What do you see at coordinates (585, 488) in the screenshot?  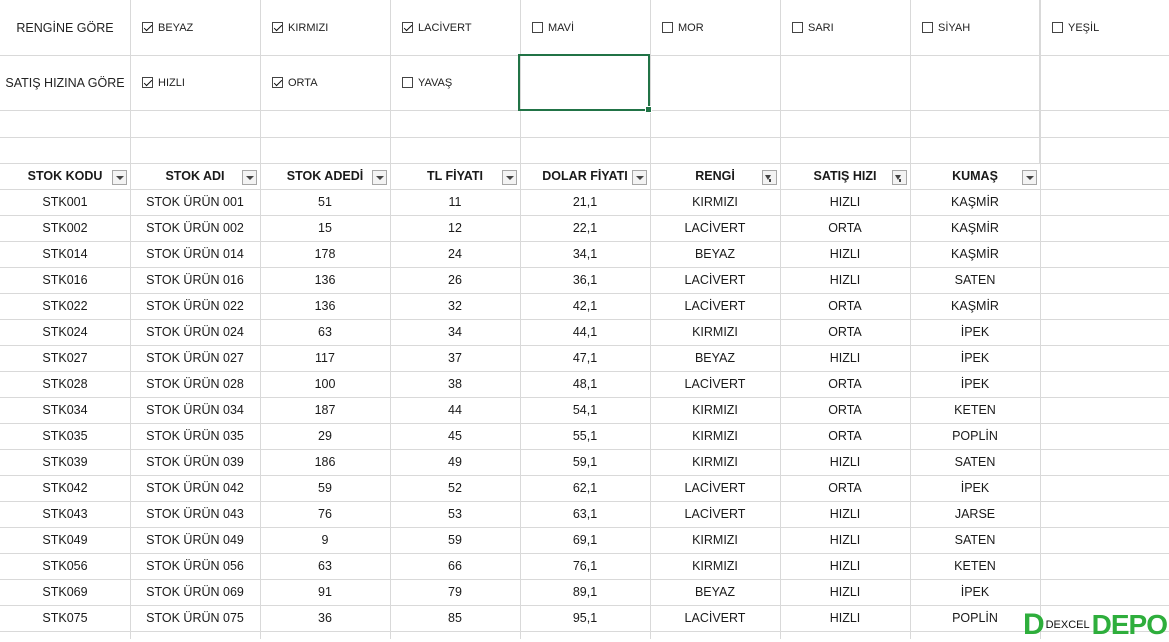 I see `table-cell: 62,1` at bounding box center [585, 488].